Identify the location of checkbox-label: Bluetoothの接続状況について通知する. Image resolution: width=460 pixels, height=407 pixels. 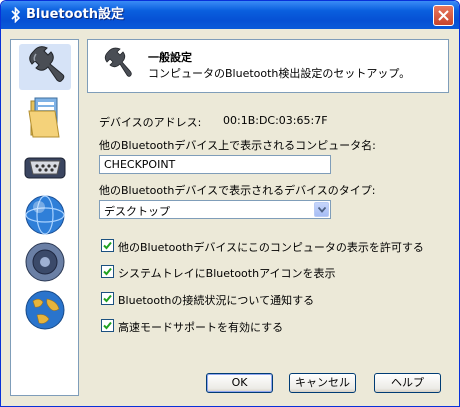
(216, 300).